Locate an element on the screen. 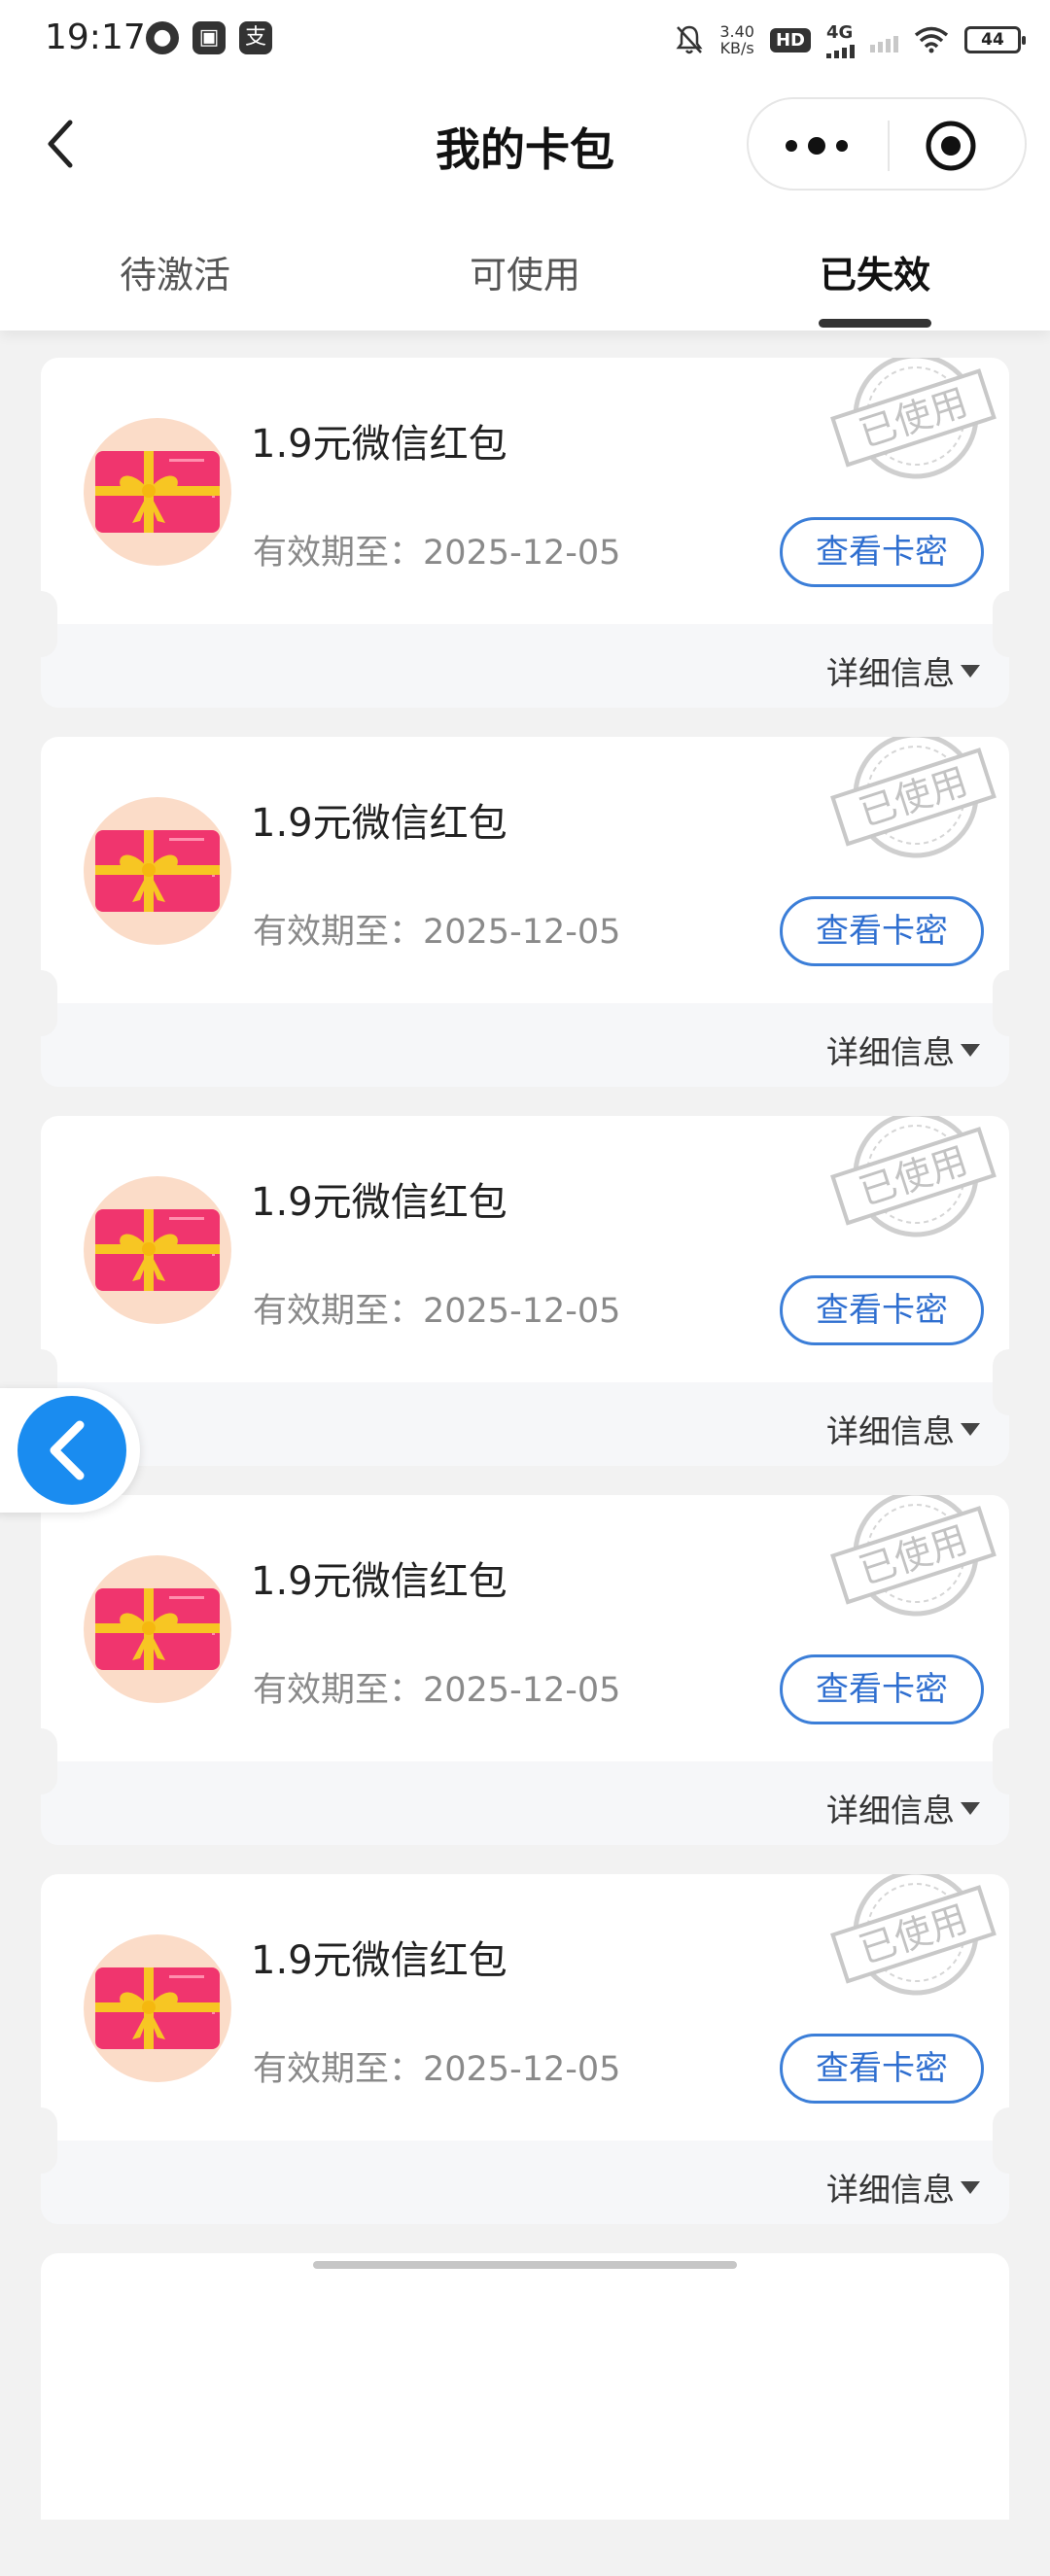 Image resolution: width=1050 pixels, height=2576 pixels. close-target-icon is located at coordinates (951, 146).